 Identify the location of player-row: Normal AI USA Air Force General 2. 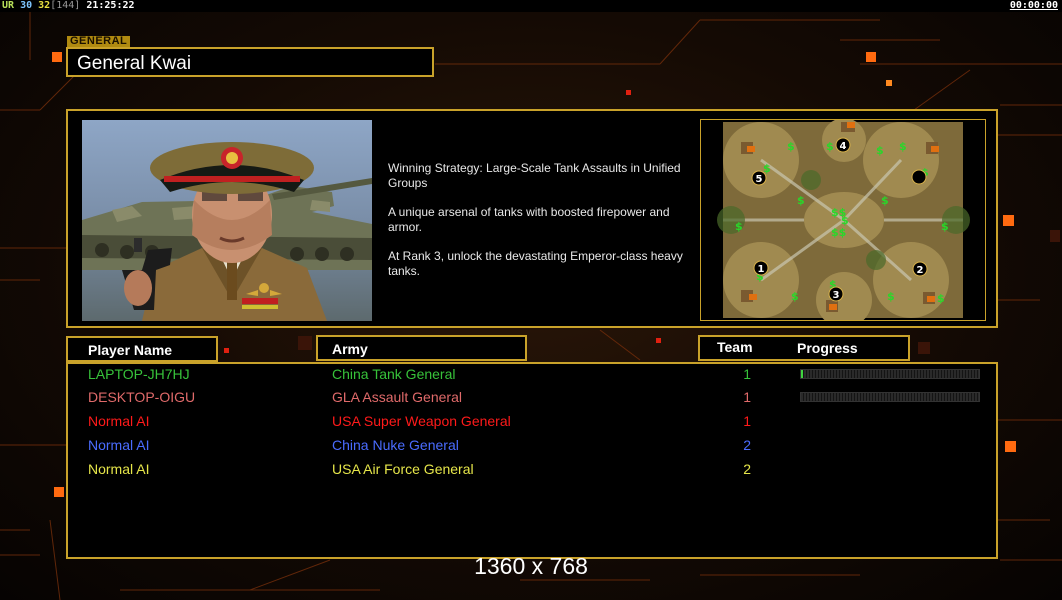
(532, 471).